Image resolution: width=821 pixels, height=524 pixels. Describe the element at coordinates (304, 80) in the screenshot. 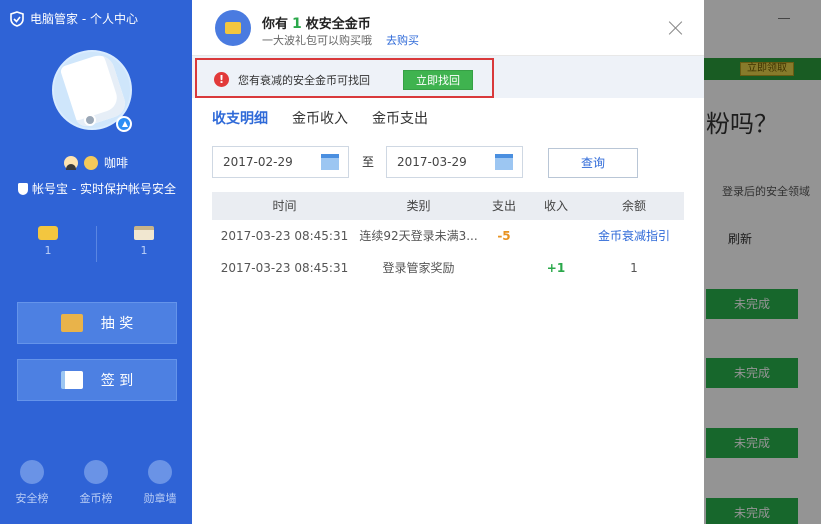

I see `notice-text: 您有衰减的安全金币可找回` at that location.